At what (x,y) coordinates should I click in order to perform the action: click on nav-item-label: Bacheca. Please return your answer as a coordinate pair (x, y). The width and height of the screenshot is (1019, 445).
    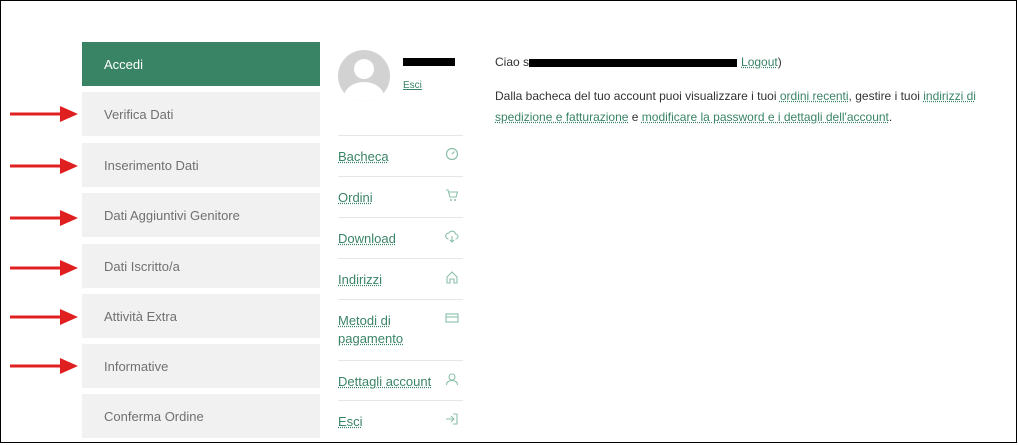
    Looking at the image, I should click on (363, 156).